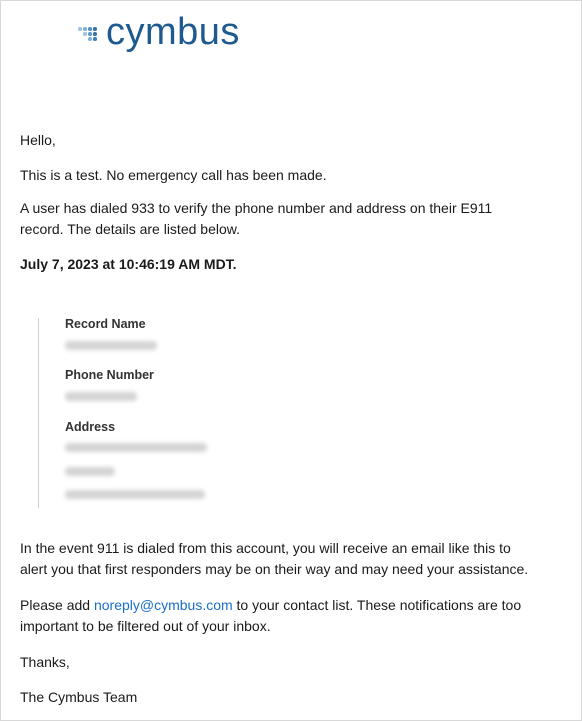 The width and height of the screenshot is (582, 721). I want to click on phone-number-label: Phone Number, so click(109, 375).